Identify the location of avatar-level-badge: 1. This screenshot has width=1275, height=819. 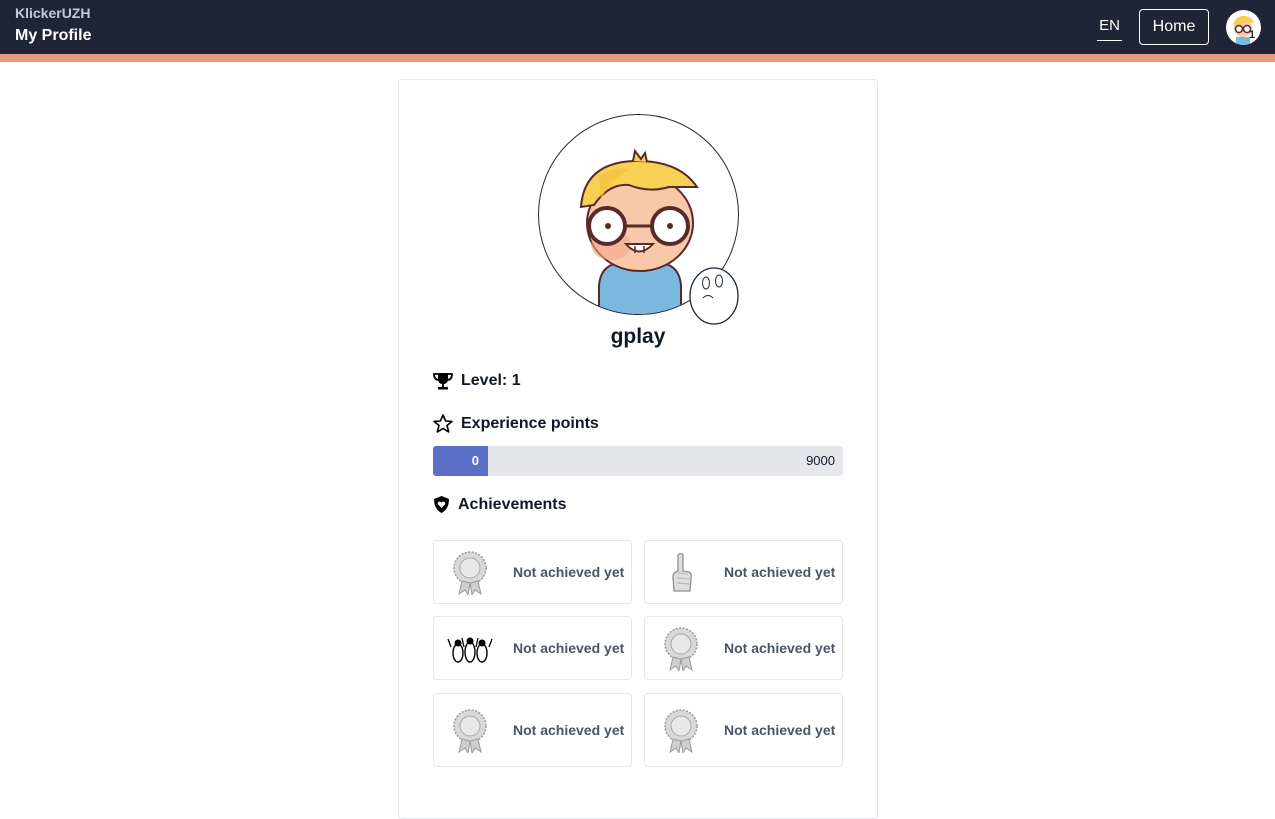
(1252, 35).